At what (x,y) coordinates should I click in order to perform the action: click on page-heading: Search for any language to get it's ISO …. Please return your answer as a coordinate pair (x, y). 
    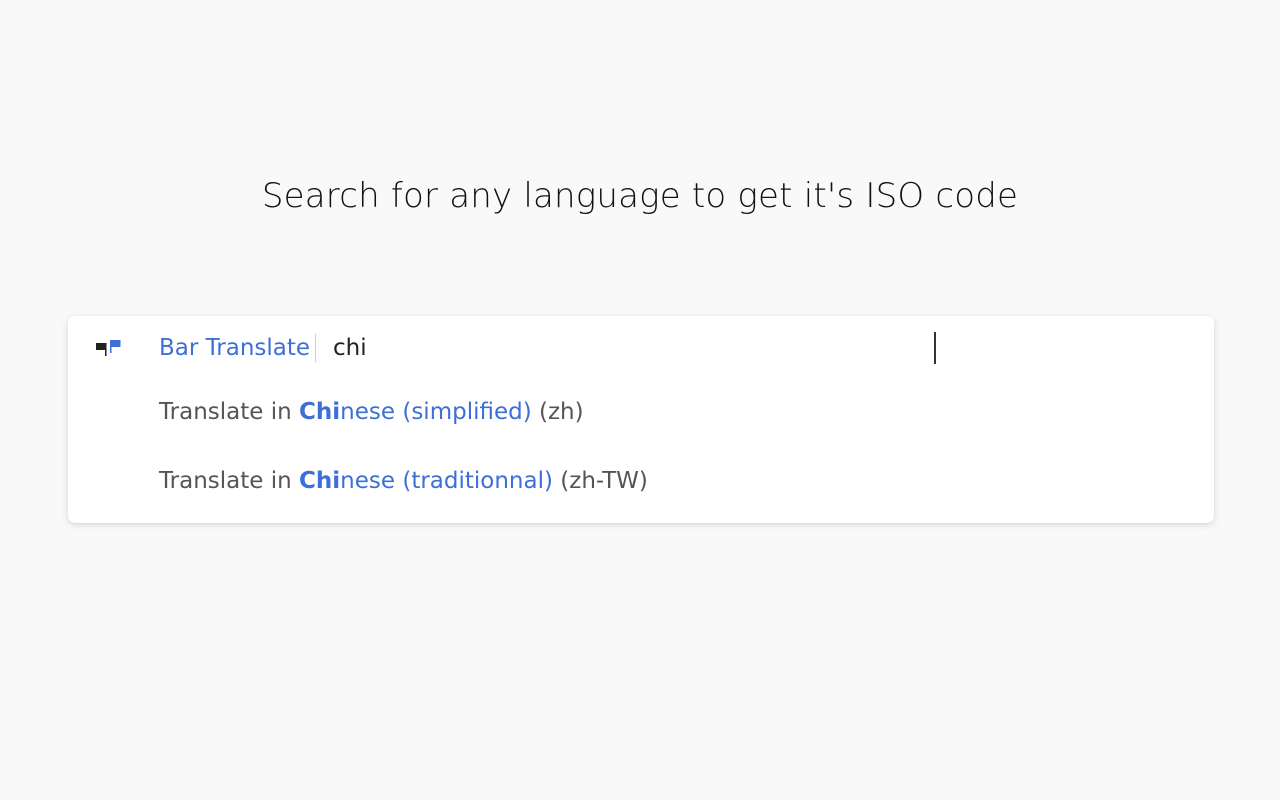
    Looking at the image, I should click on (640, 196).